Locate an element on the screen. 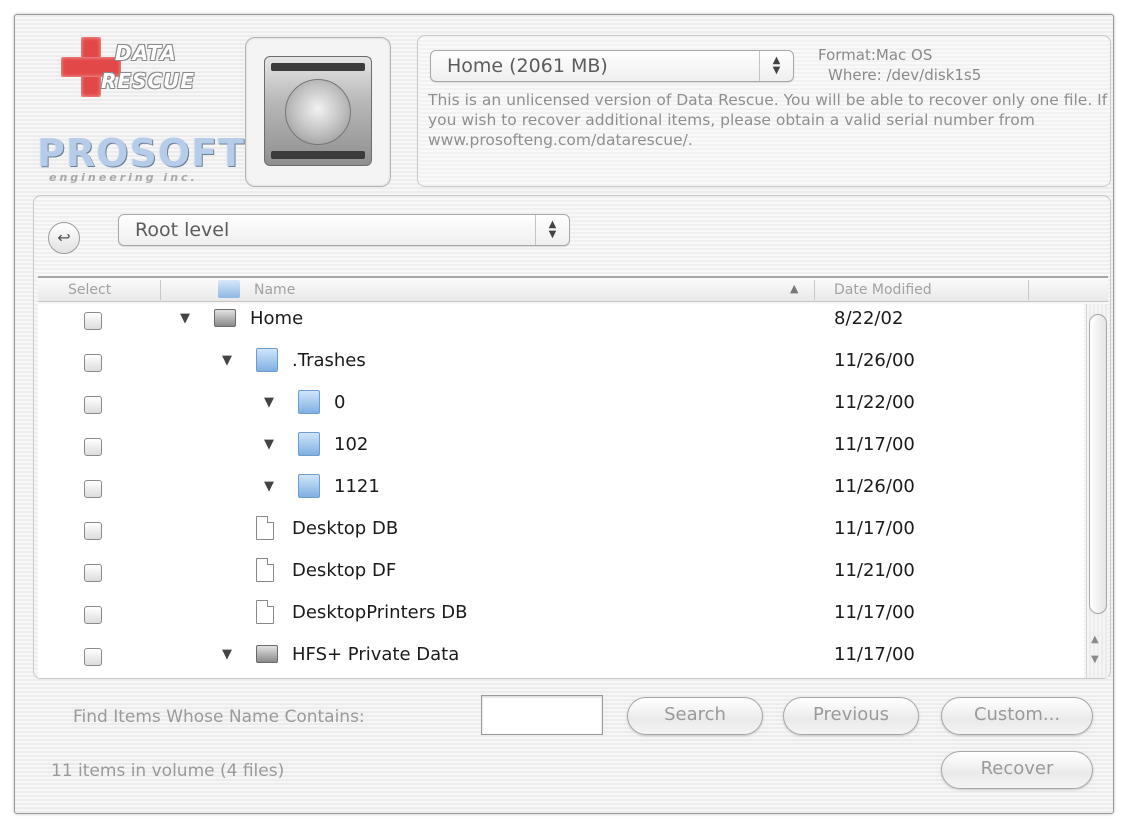  scroll-up-arrow-icon: ▲ is located at coordinates (1095, 639).